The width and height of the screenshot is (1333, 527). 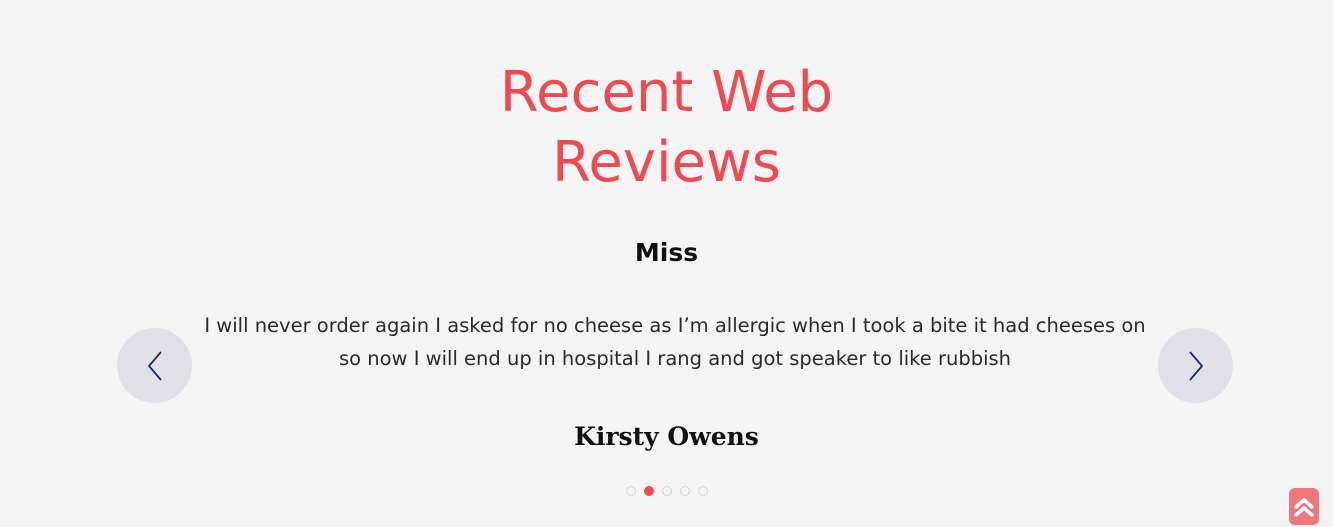 I want to click on section-title-line1: Recent Web, so click(x=666, y=92).